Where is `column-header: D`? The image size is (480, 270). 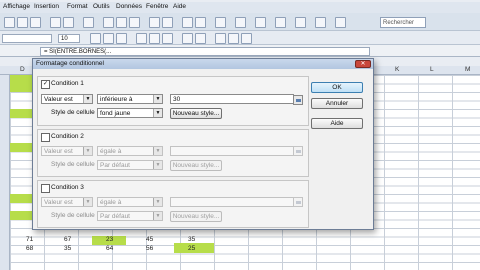 column-header: D is located at coordinates (22, 69).